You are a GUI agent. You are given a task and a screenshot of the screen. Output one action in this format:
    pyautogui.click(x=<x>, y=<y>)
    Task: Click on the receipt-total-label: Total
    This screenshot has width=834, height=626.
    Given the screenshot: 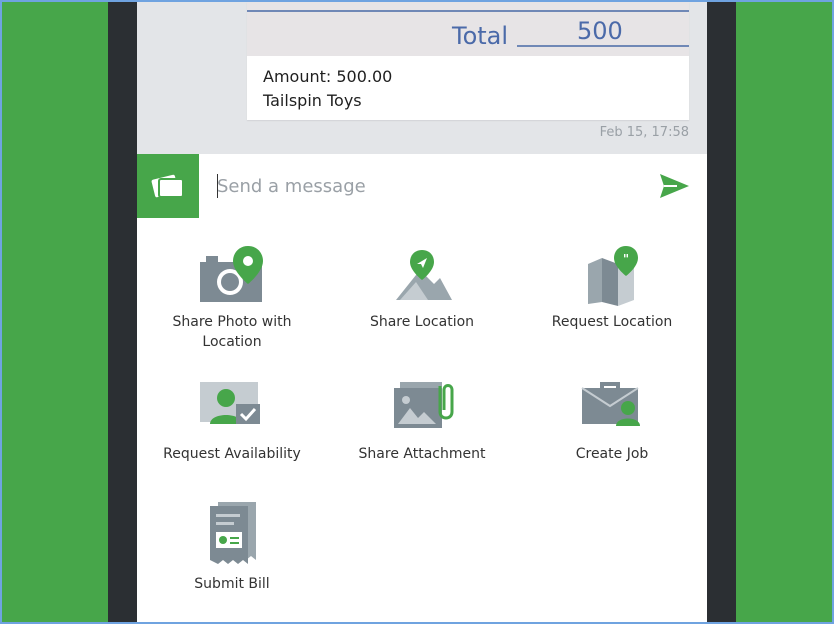 What is the action you would take?
    pyautogui.click(x=480, y=36)
    